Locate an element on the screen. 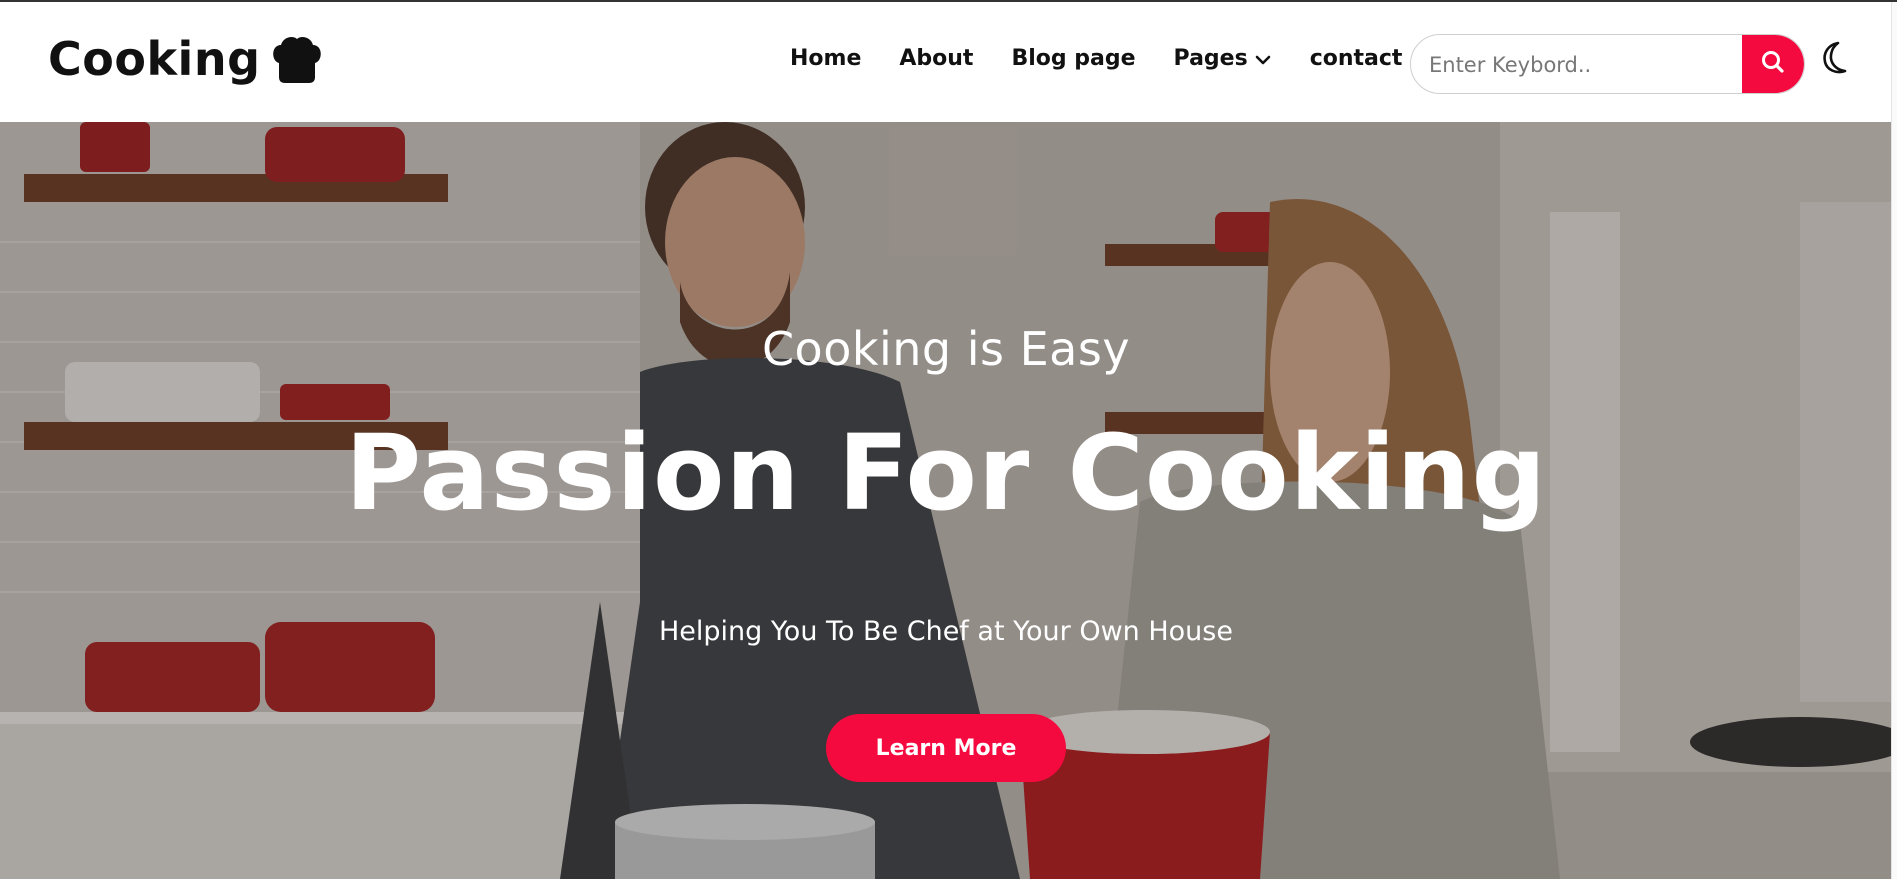  chef-hat-icon is located at coordinates (297, 59).